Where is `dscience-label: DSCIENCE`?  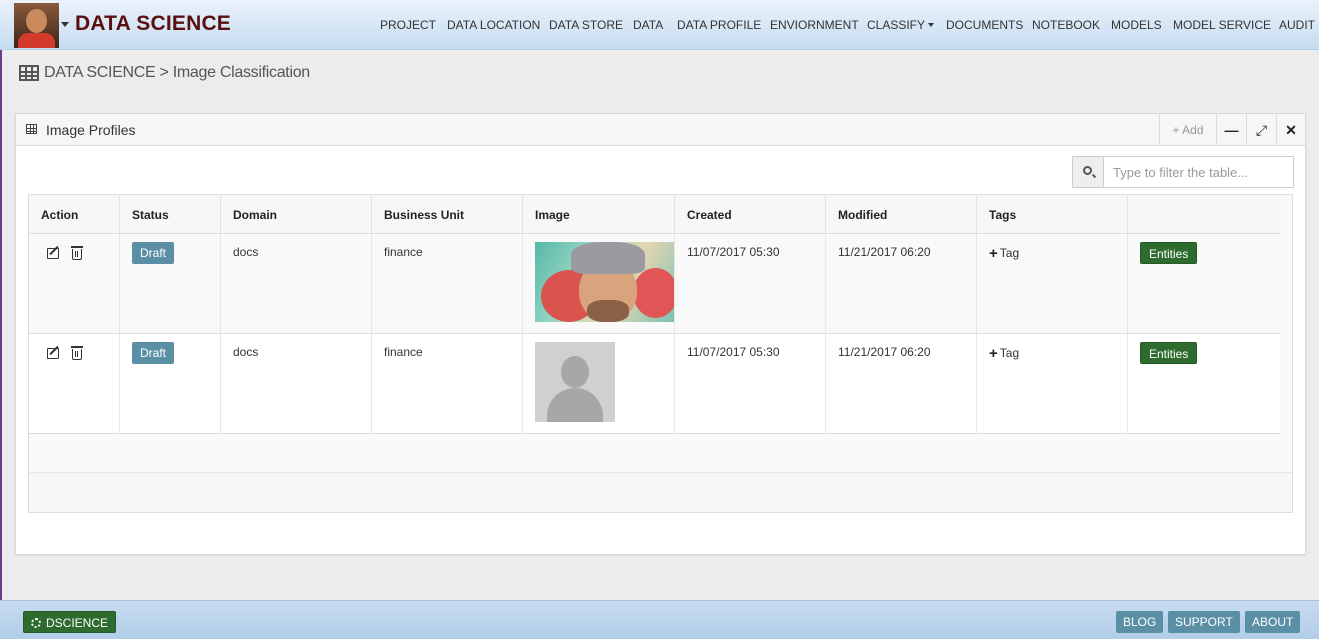 dscience-label: DSCIENCE is located at coordinates (77, 623).